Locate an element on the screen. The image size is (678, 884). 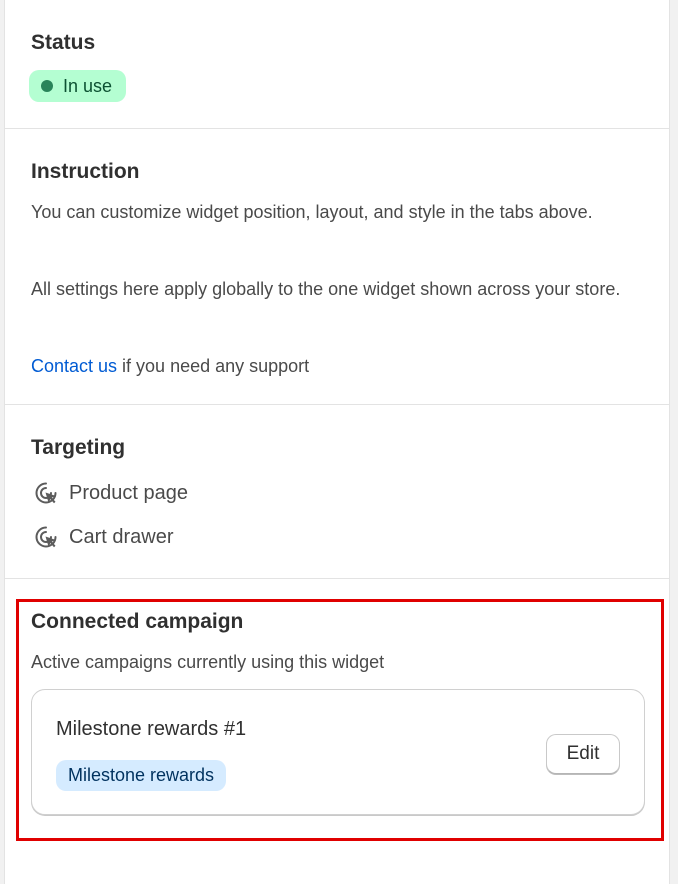
status-badge: In use is located at coordinates (78, 86).